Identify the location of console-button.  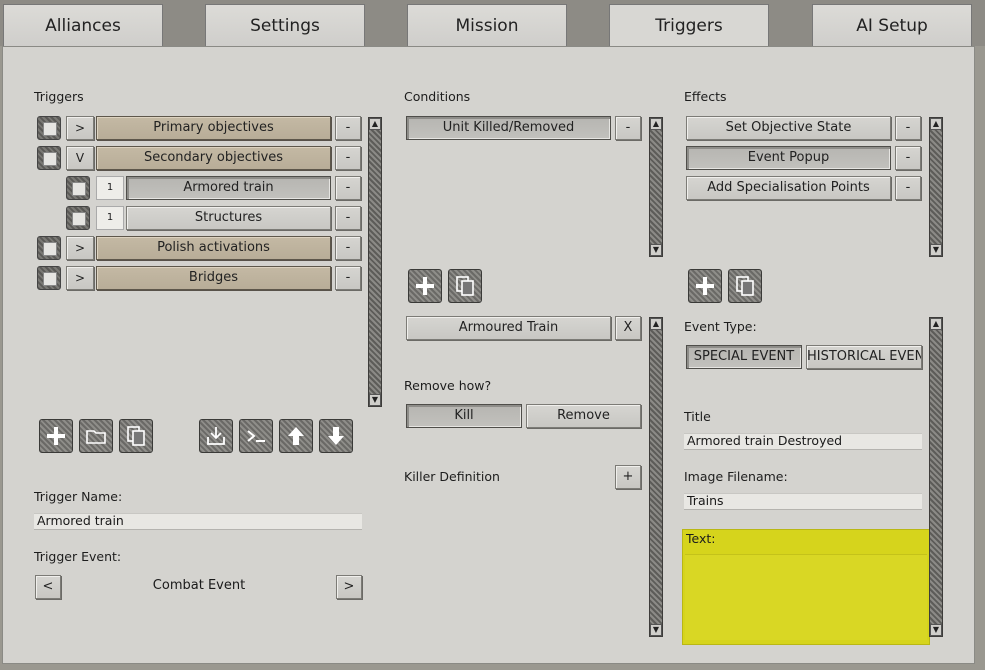
(256, 436).